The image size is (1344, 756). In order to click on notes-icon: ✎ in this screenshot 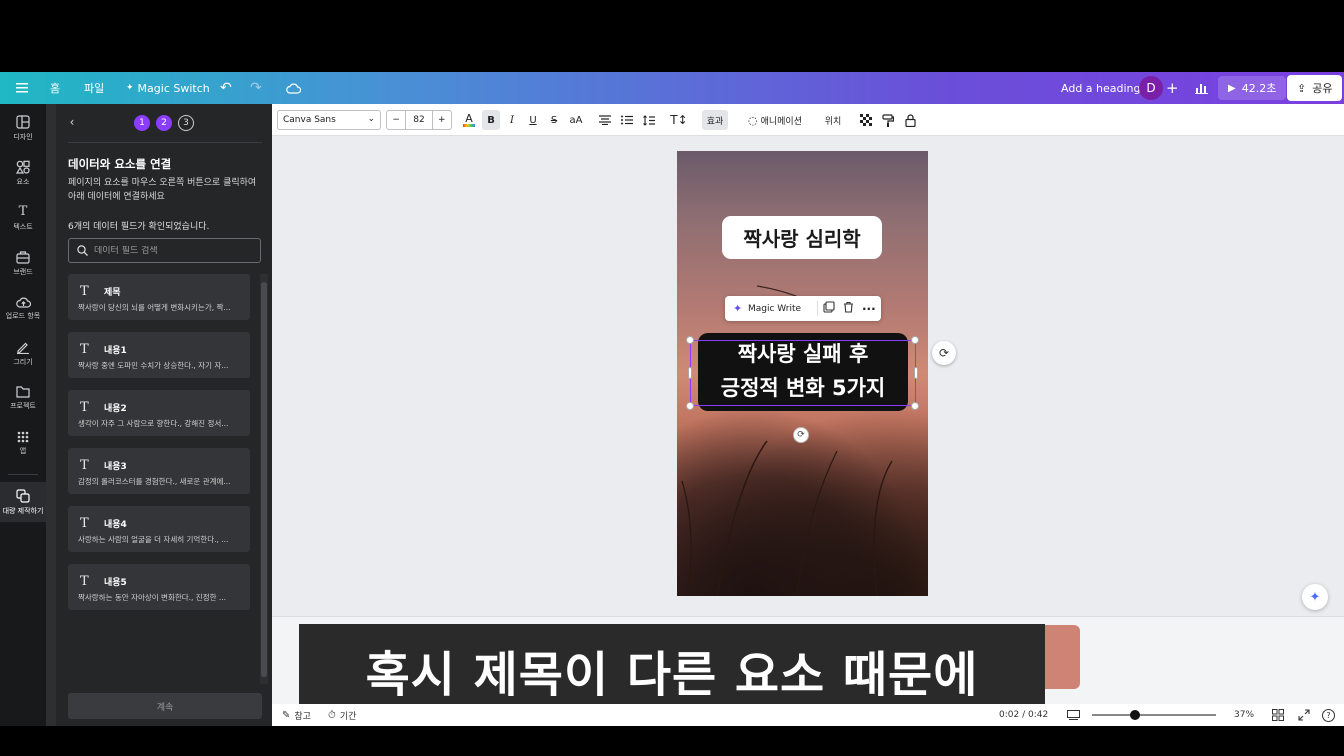, I will do `click(286, 715)`.